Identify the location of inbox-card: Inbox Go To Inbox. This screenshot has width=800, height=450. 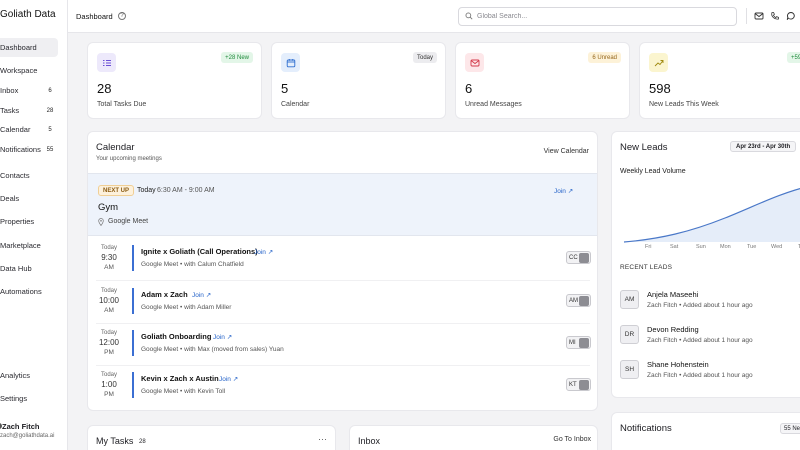
(473, 437).